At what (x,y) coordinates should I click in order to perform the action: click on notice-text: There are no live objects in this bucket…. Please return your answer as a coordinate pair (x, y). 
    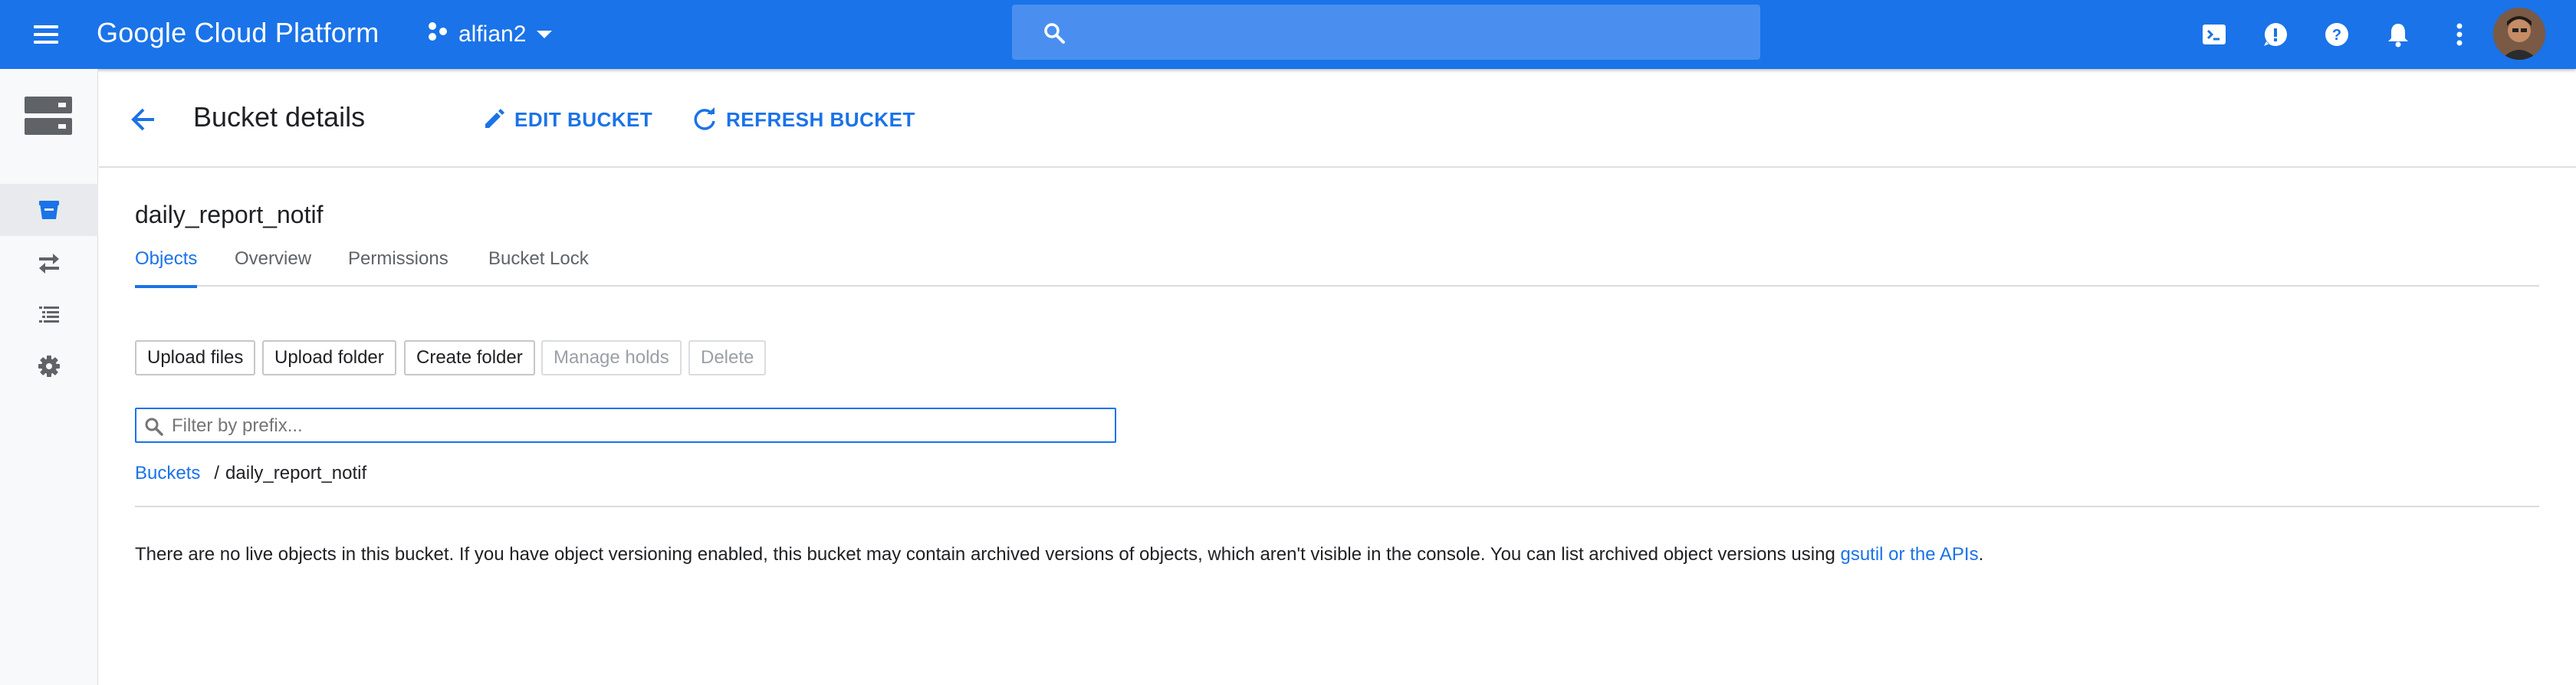
    Looking at the image, I should click on (988, 554).